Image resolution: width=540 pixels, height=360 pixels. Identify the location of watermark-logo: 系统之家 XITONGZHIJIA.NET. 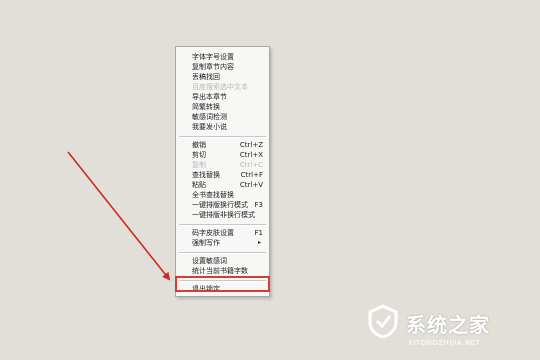
(451, 331).